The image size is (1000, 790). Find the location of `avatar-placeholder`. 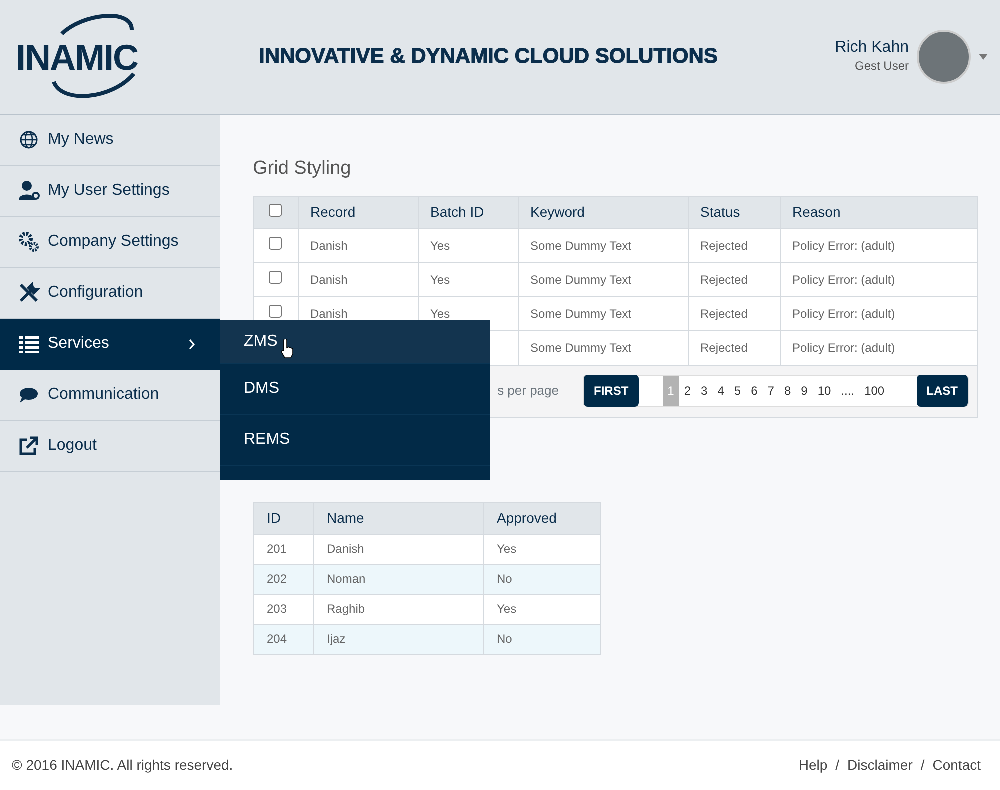

avatar-placeholder is located at coordinates (944, 57).